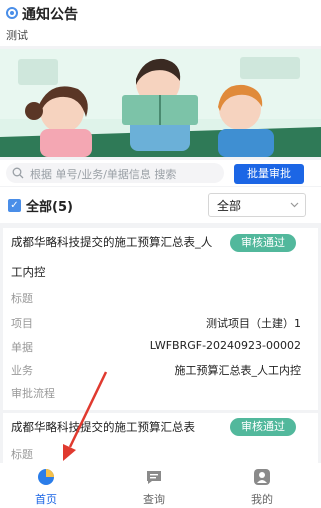  Describe the element at coordinates (46, 499) in the screenshot. I see `tab-label: 首页` at that location.